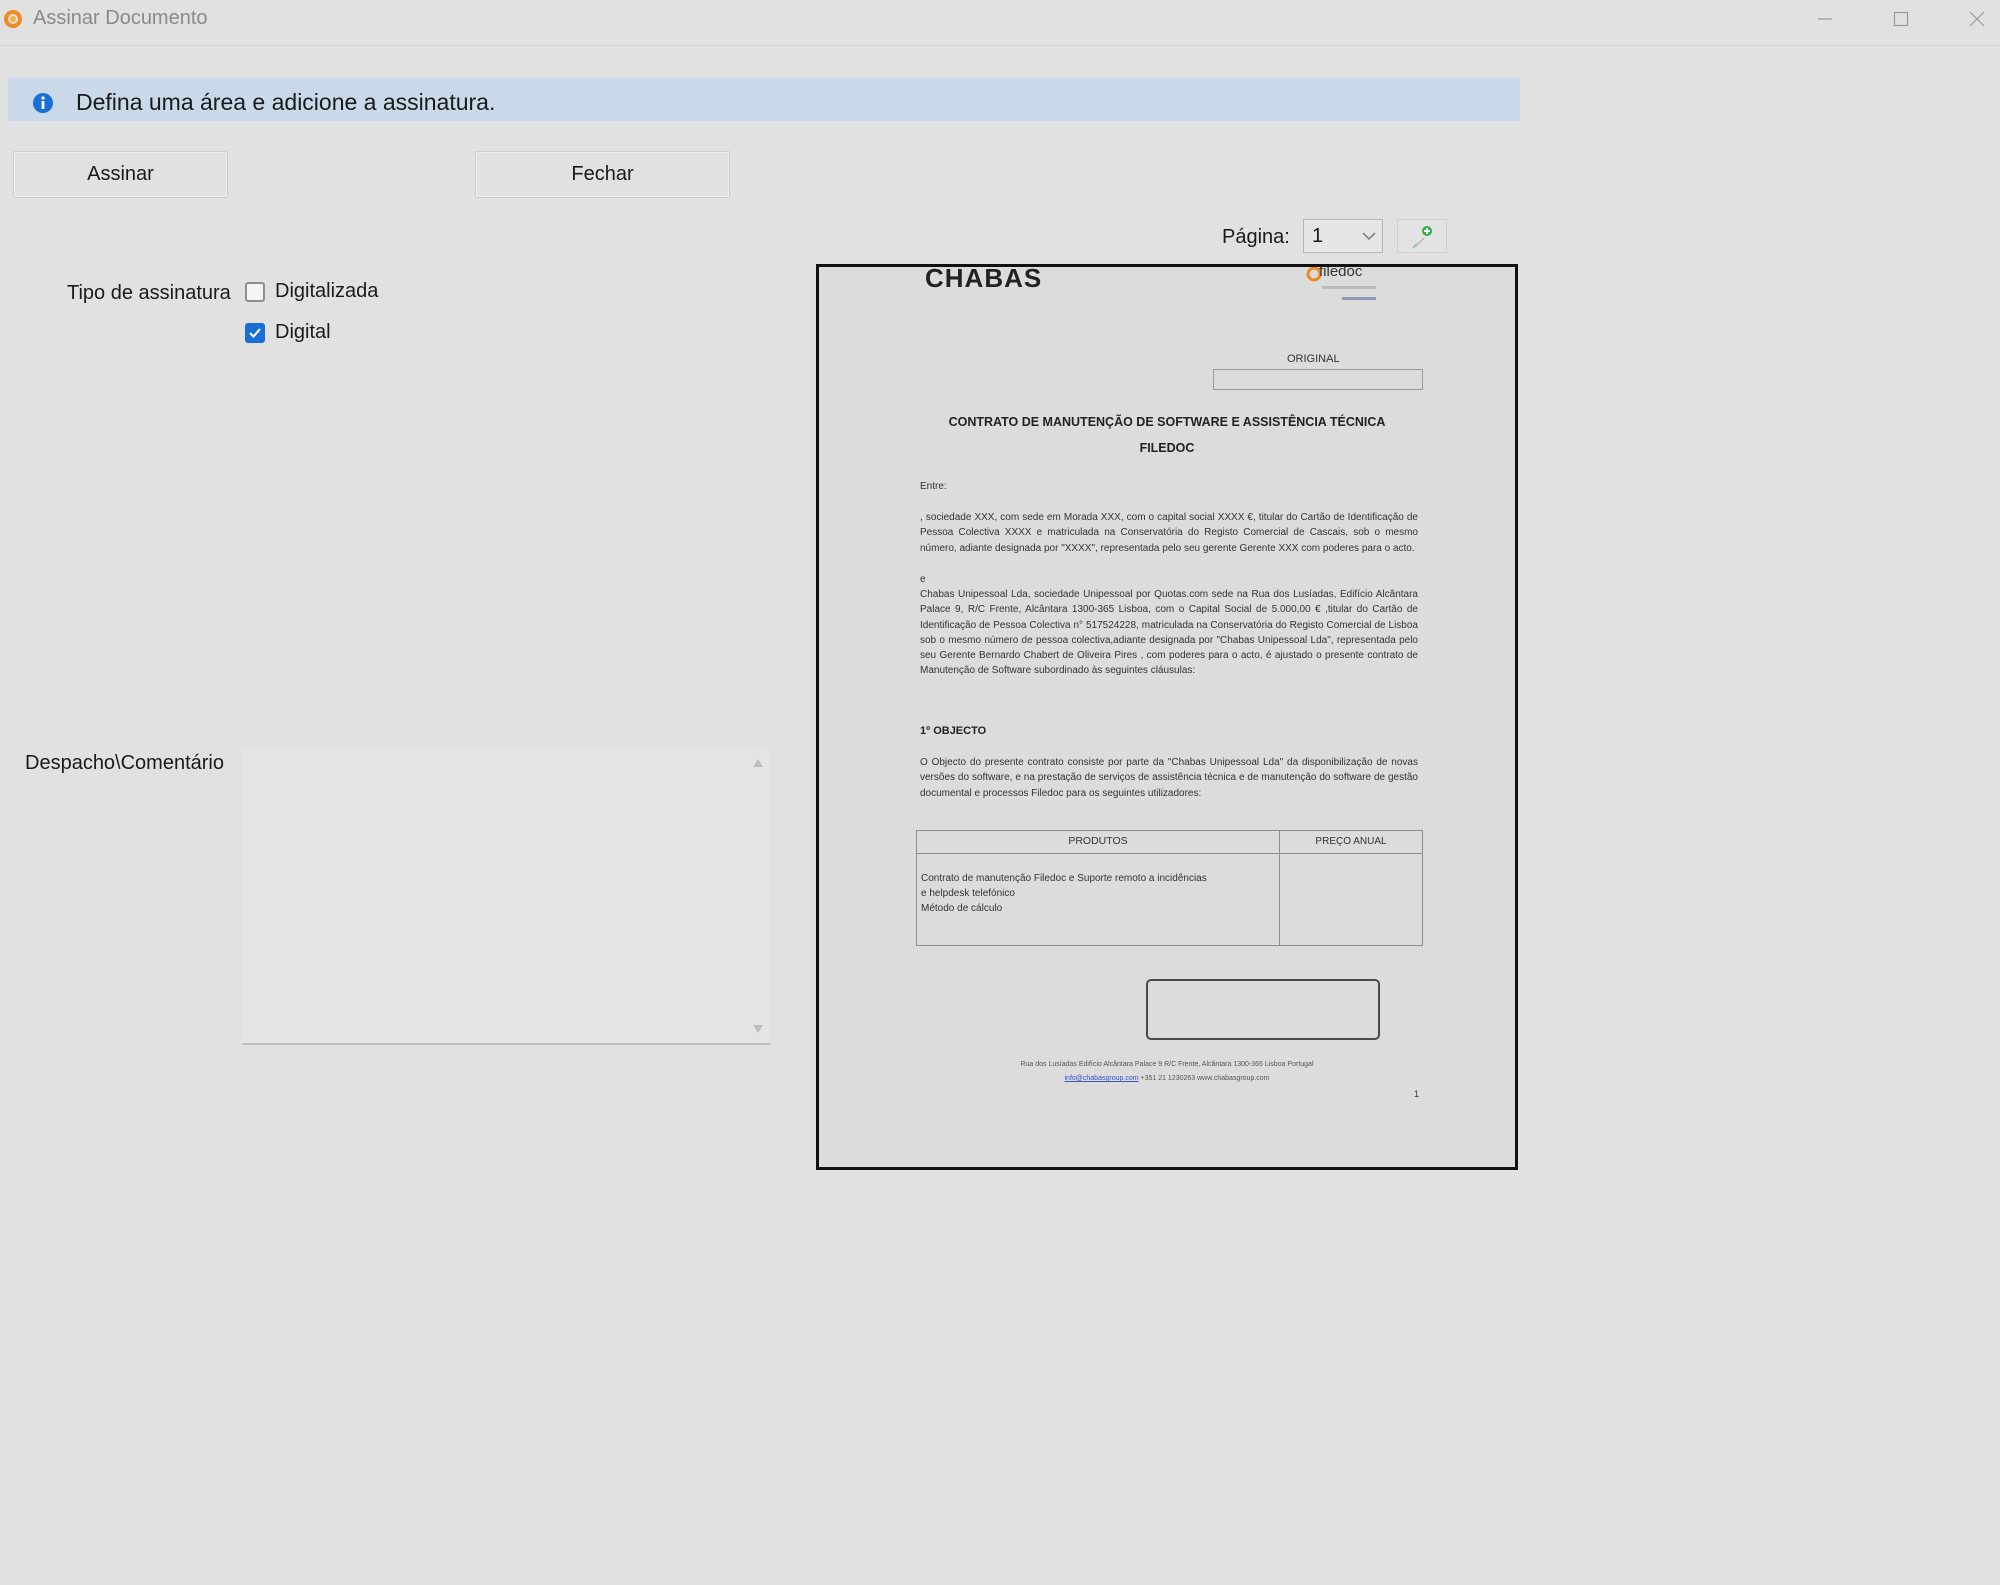 This screenshot has height=1585, width=2000. I want to click on digital-checkbox, so click(255, 333).